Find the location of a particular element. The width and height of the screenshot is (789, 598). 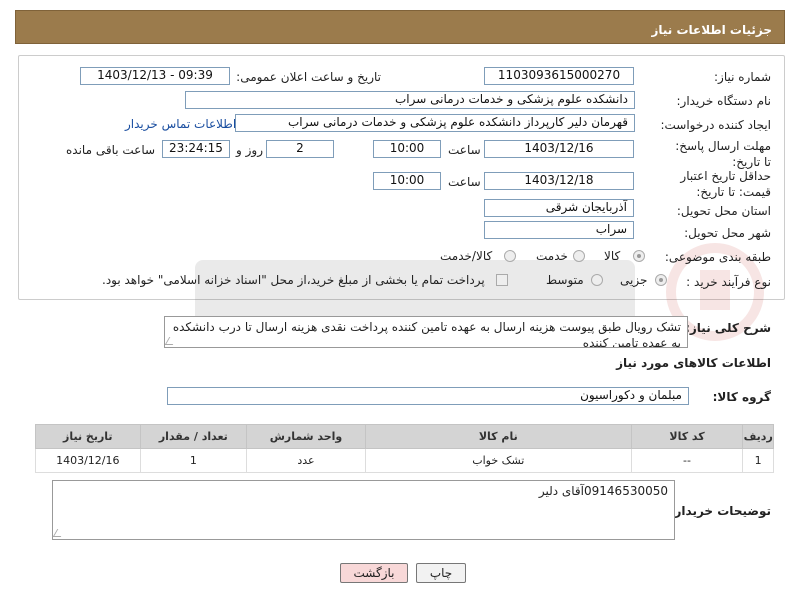

col-row: ردیف is located at coordinates (758, 436).